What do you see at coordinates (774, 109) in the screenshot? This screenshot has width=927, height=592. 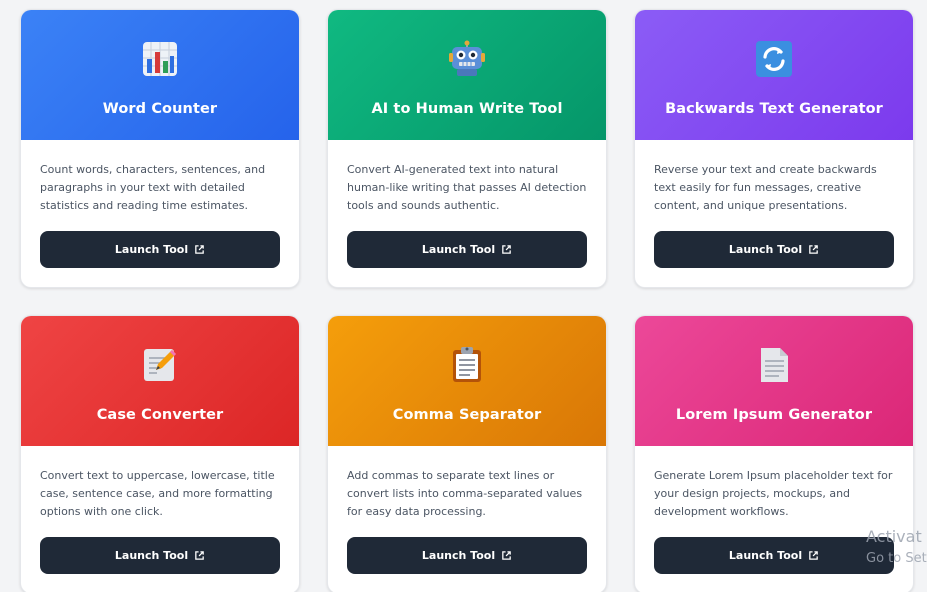 I see `card-title: Backwards Text Generator` at bounding box center [774, 109].